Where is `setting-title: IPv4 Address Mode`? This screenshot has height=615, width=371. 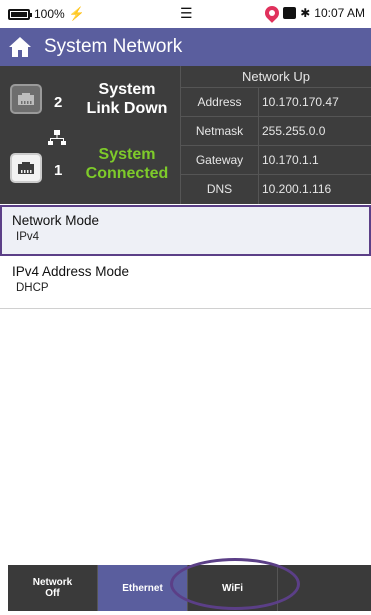
setting-title: IPv4 Address Mode is located at coordinates (71, 271).